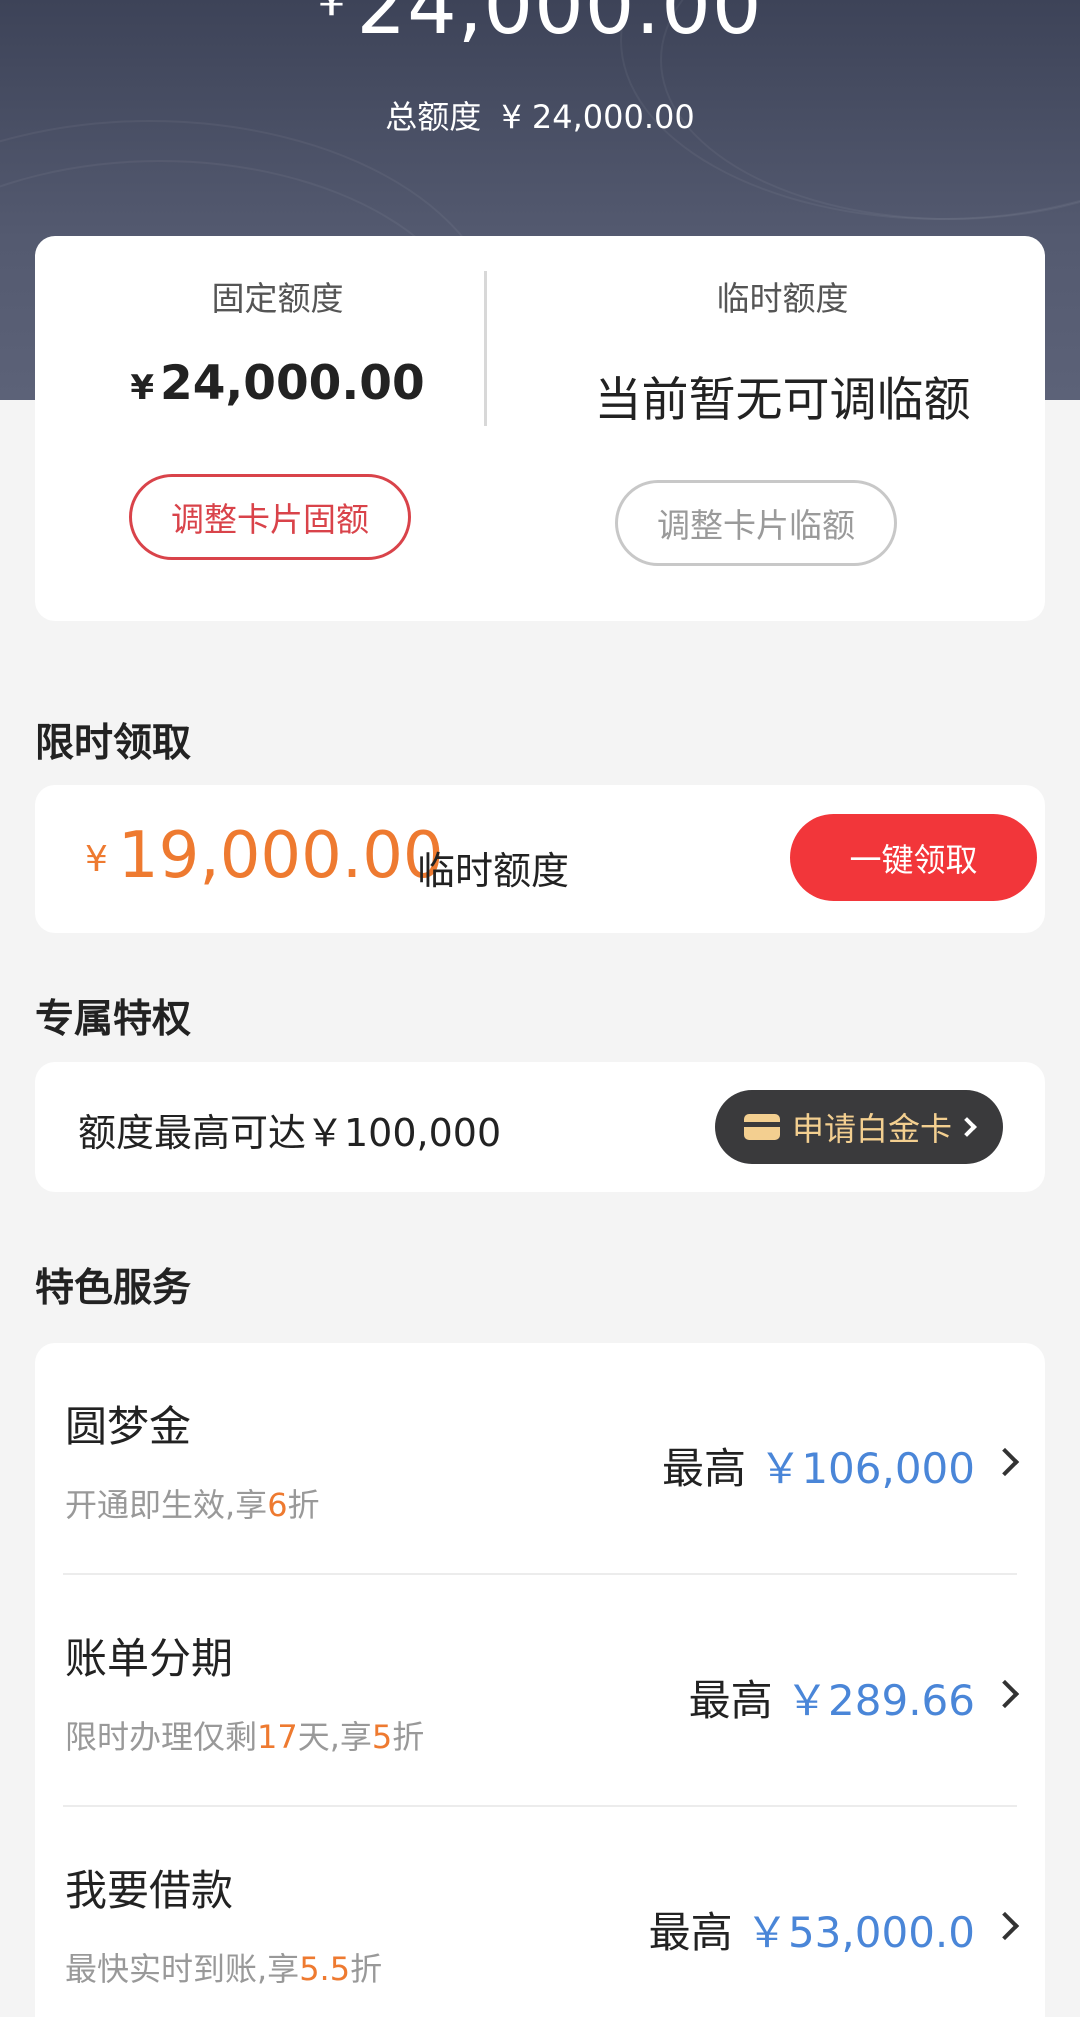 The width and height of the screenshot is (1080, 2017). Describe the element at coordinates (540, 1912) in the screenshot. I see `service-row-loan: 我要借款 最快实时到账,享5.5折 最高 ￥53,000.0` at that location.